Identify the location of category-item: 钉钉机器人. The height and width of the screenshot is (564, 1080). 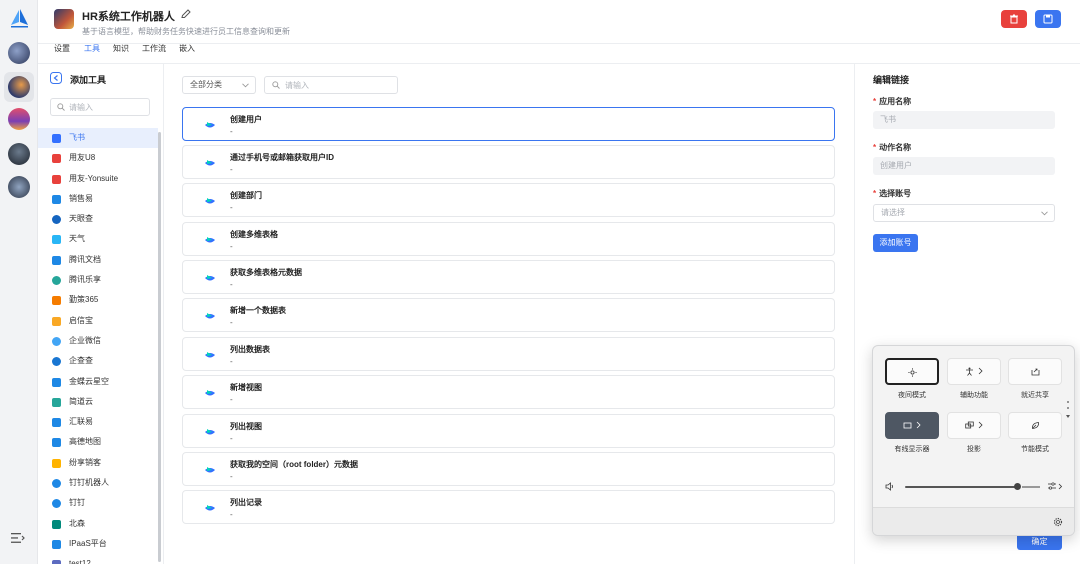
(98, 483).